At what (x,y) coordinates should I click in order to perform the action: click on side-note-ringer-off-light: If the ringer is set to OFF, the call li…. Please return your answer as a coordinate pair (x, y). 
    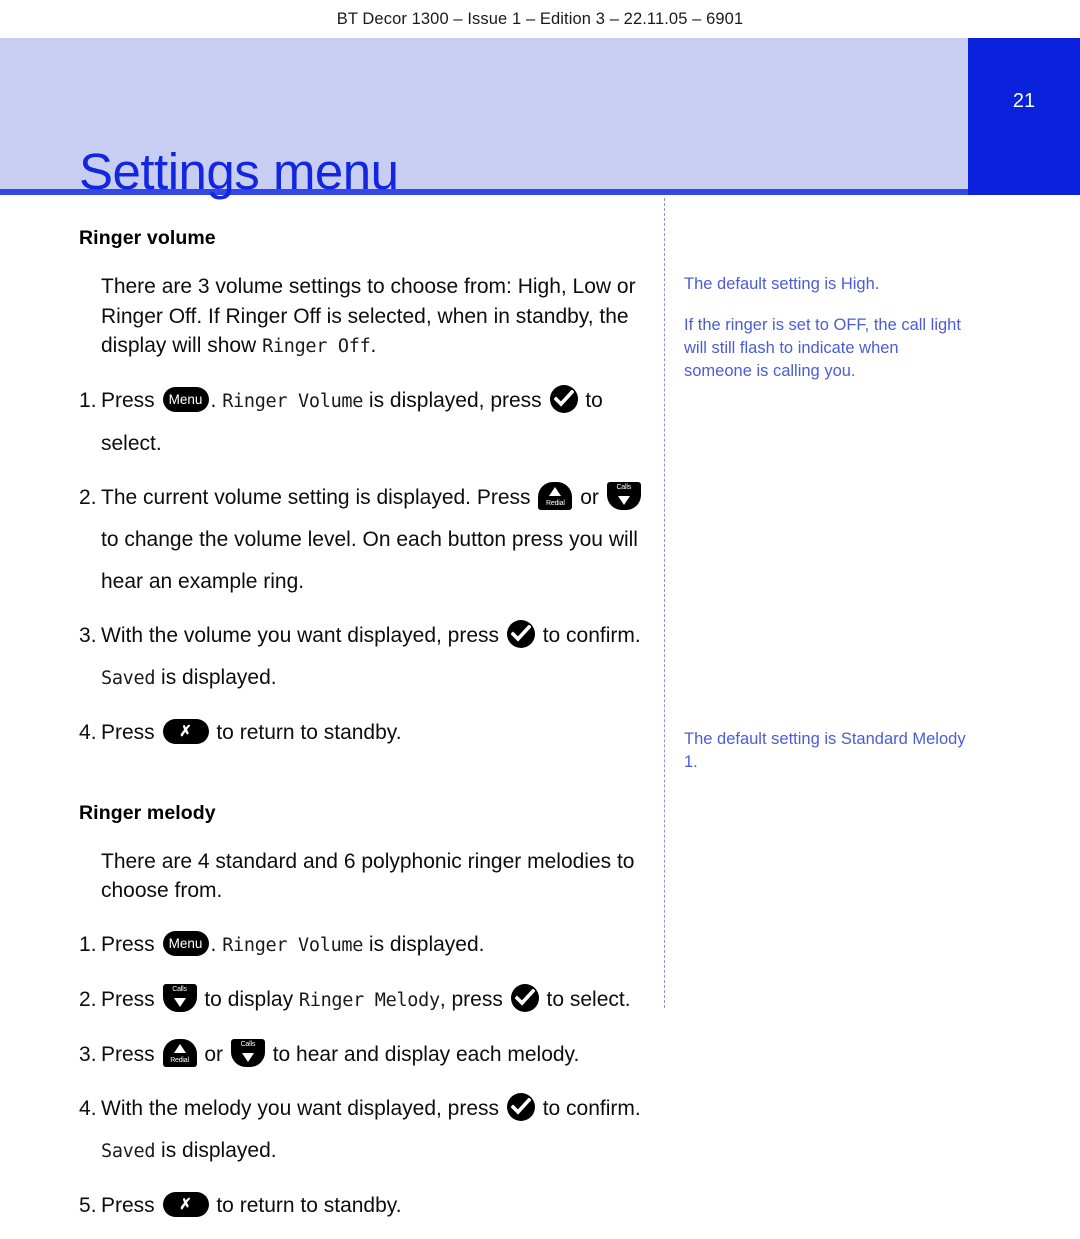
    Looking at the image, I should click on (822, 348).